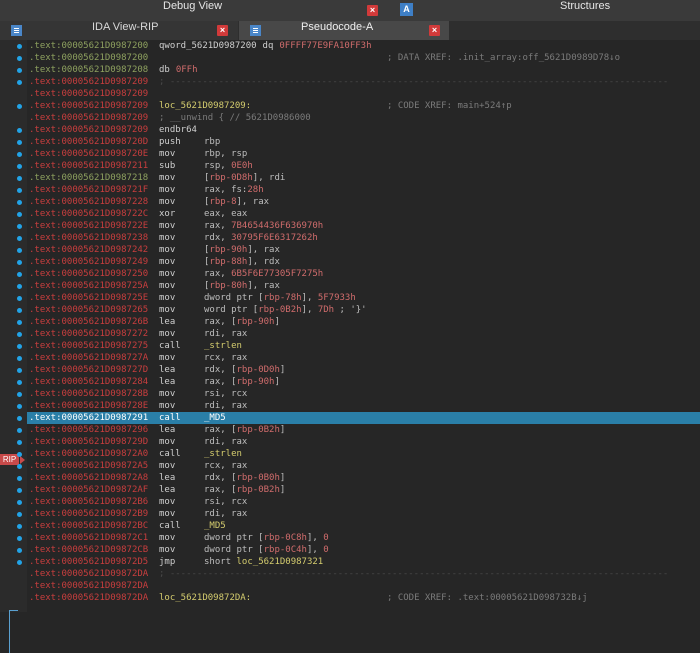 The height and width of the screenshot is (653, 700). Describe the element at coordinates (192, 10) in the screenshot. I see `debug-view-title: Debug View` at that location.